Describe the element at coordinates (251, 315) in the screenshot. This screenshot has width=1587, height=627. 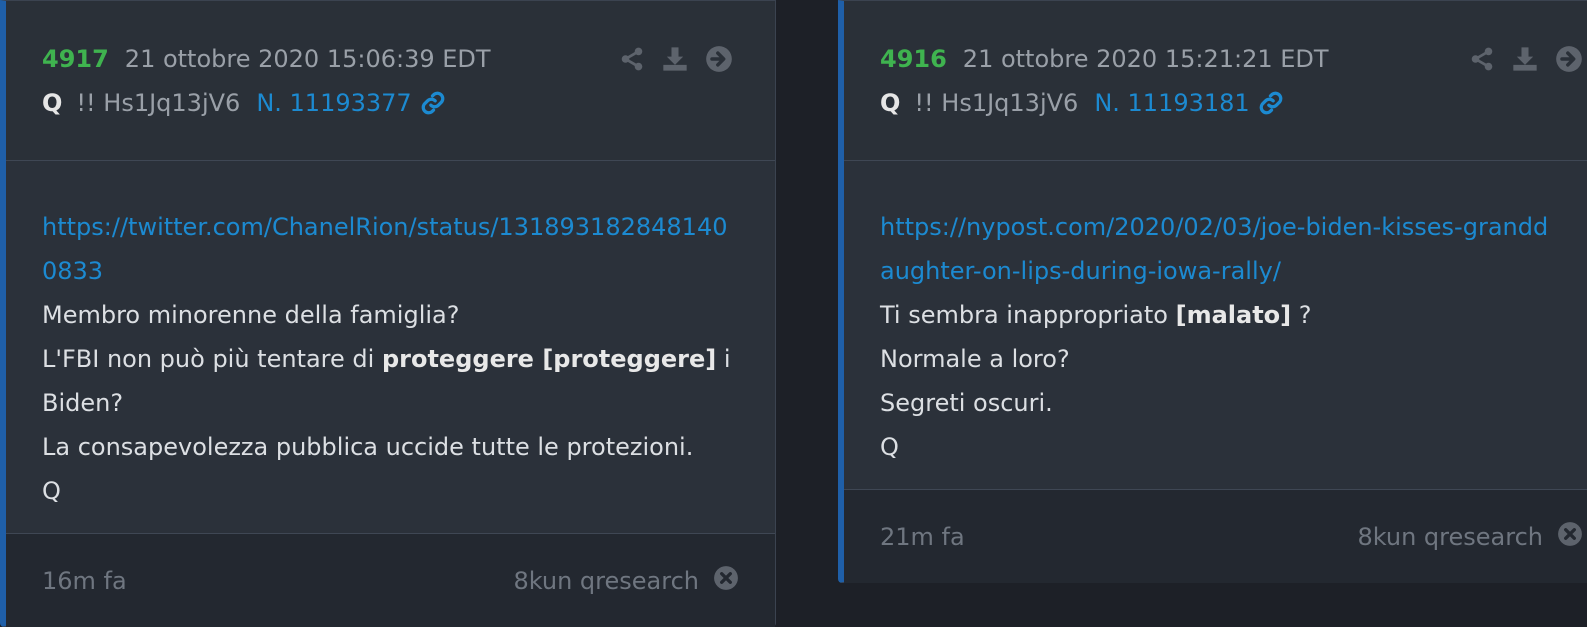
I see `post-line: Membro minorenne della famiglia?` at that location.